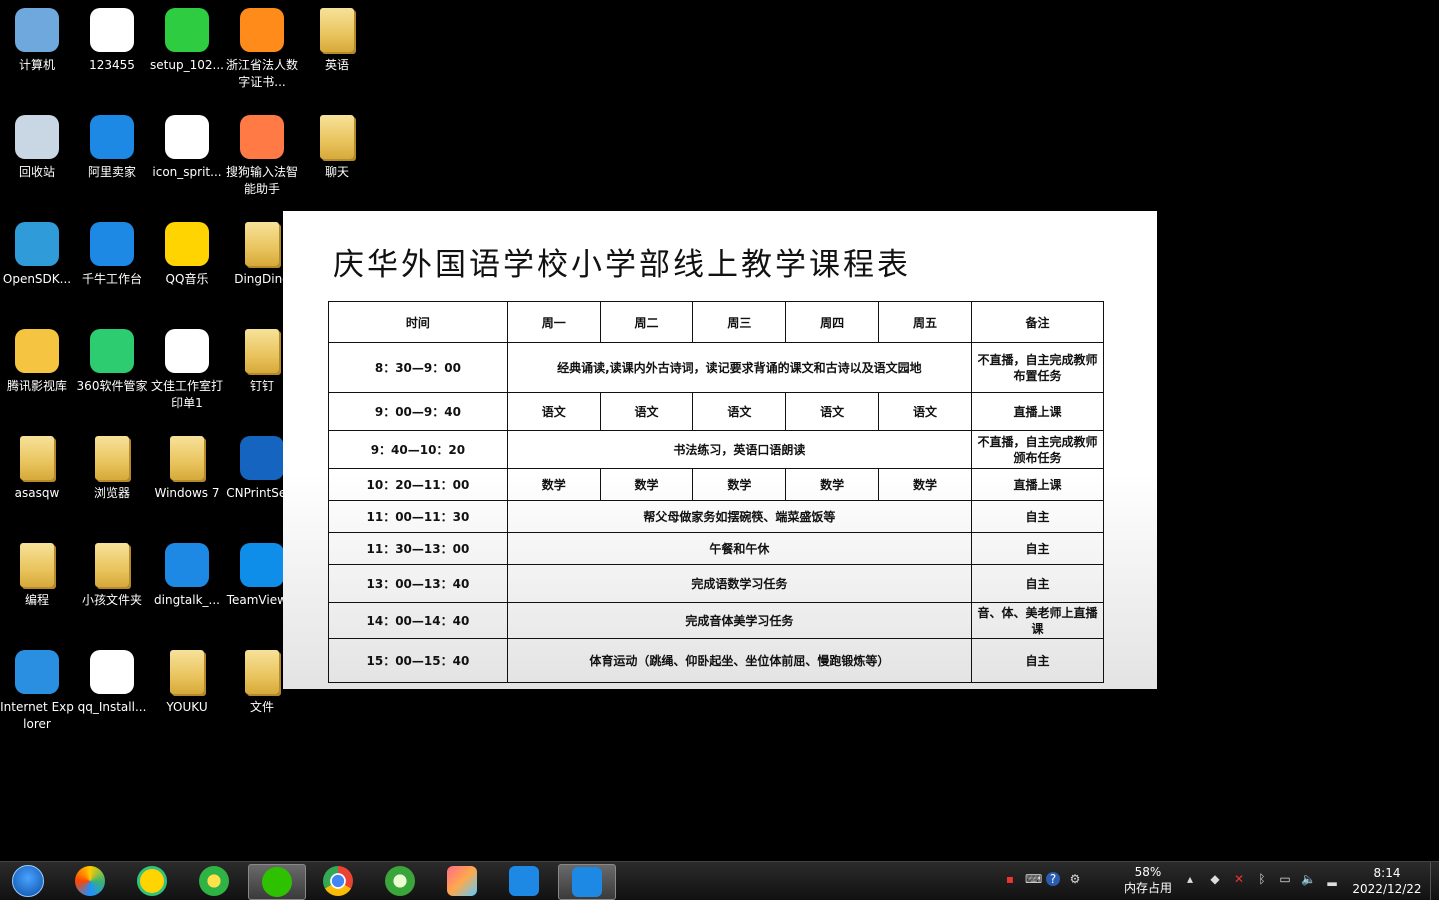 Image resolution: width=1439 pixels, height=900 pixels. What do you see at coordinates (90, 881) in the screenshot?
I see `taskbar-360-browser` at bounding box center [90, 881].